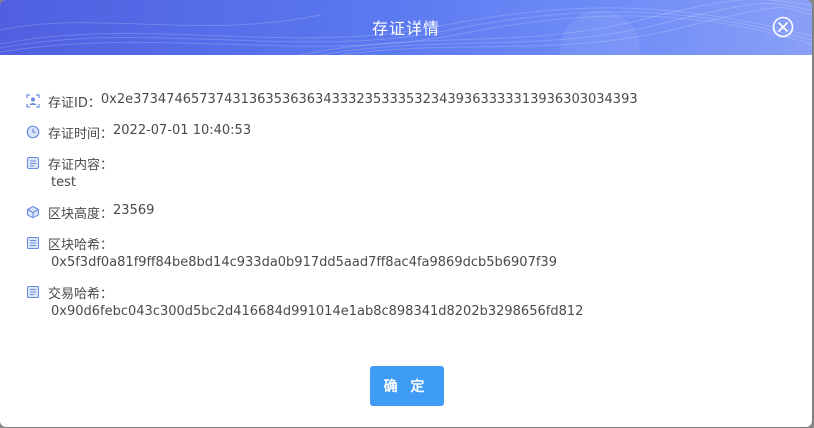 This screenshot has height=428, width=814. Describe the element at coordinates (33, 292) in the screenshot. I see `transaction-hash-icon` at that location.